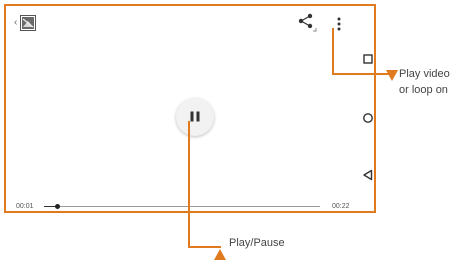  I want to click on play-callout-line-vertical, so click(189, 184).